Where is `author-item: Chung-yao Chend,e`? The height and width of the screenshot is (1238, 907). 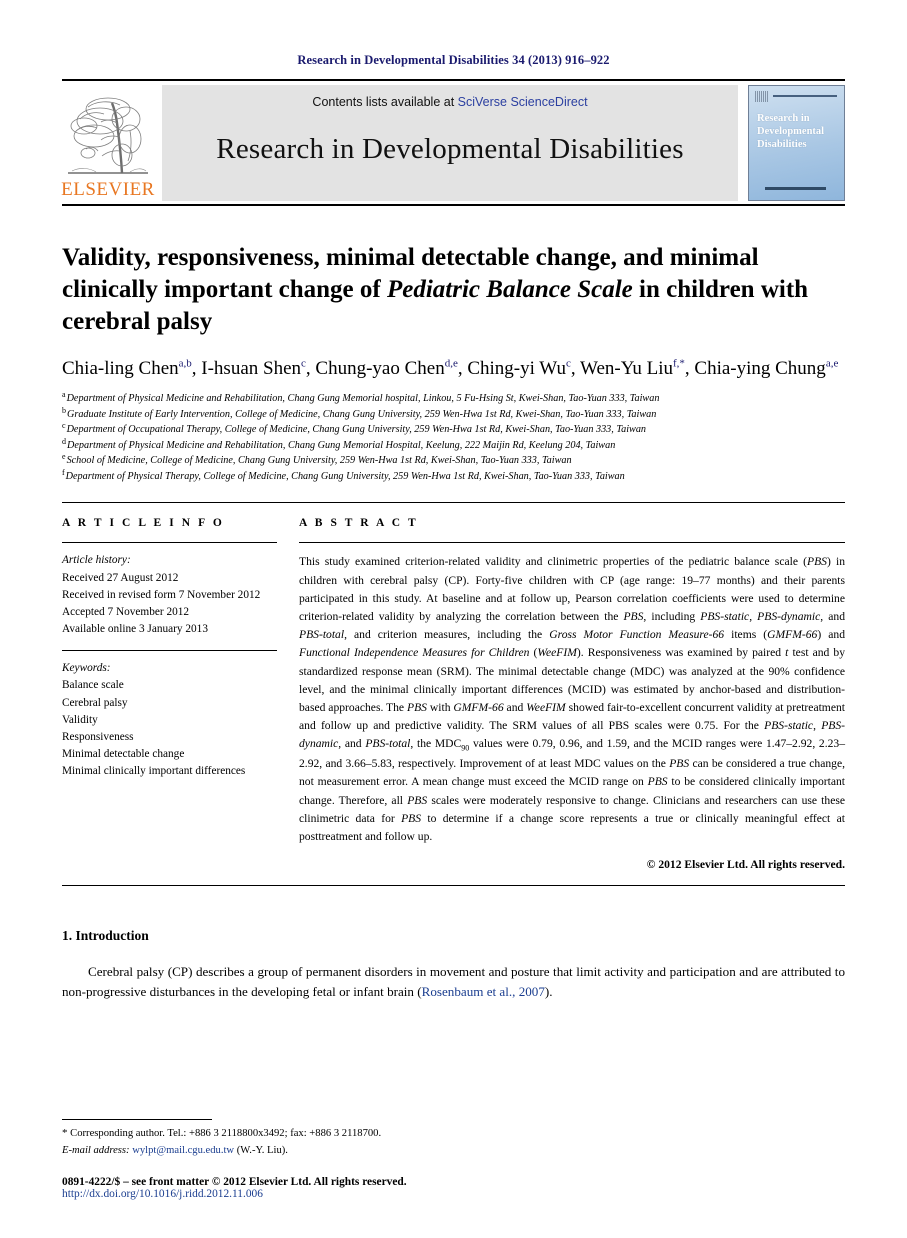 author-item: Chung-yao Chend,e is located at coordinates (386, 368).